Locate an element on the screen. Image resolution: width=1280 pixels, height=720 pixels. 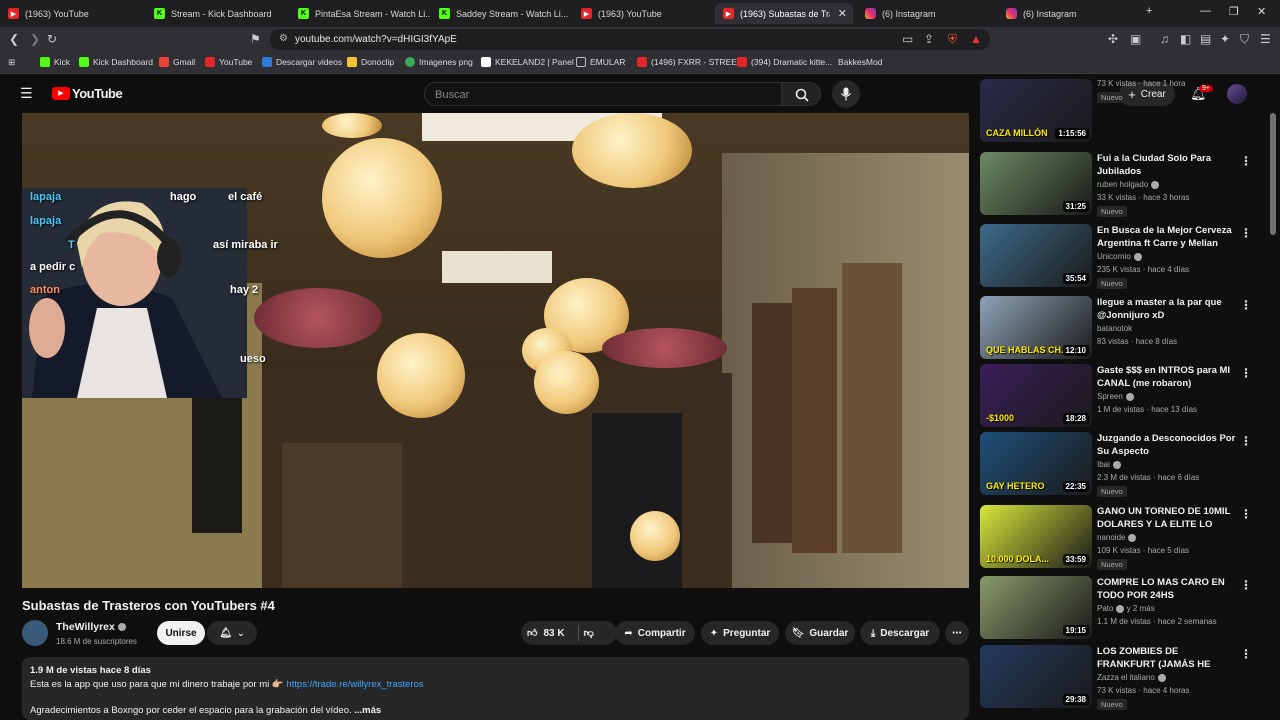
menu-icon: ☰ is located at coordinates (1265, 39).